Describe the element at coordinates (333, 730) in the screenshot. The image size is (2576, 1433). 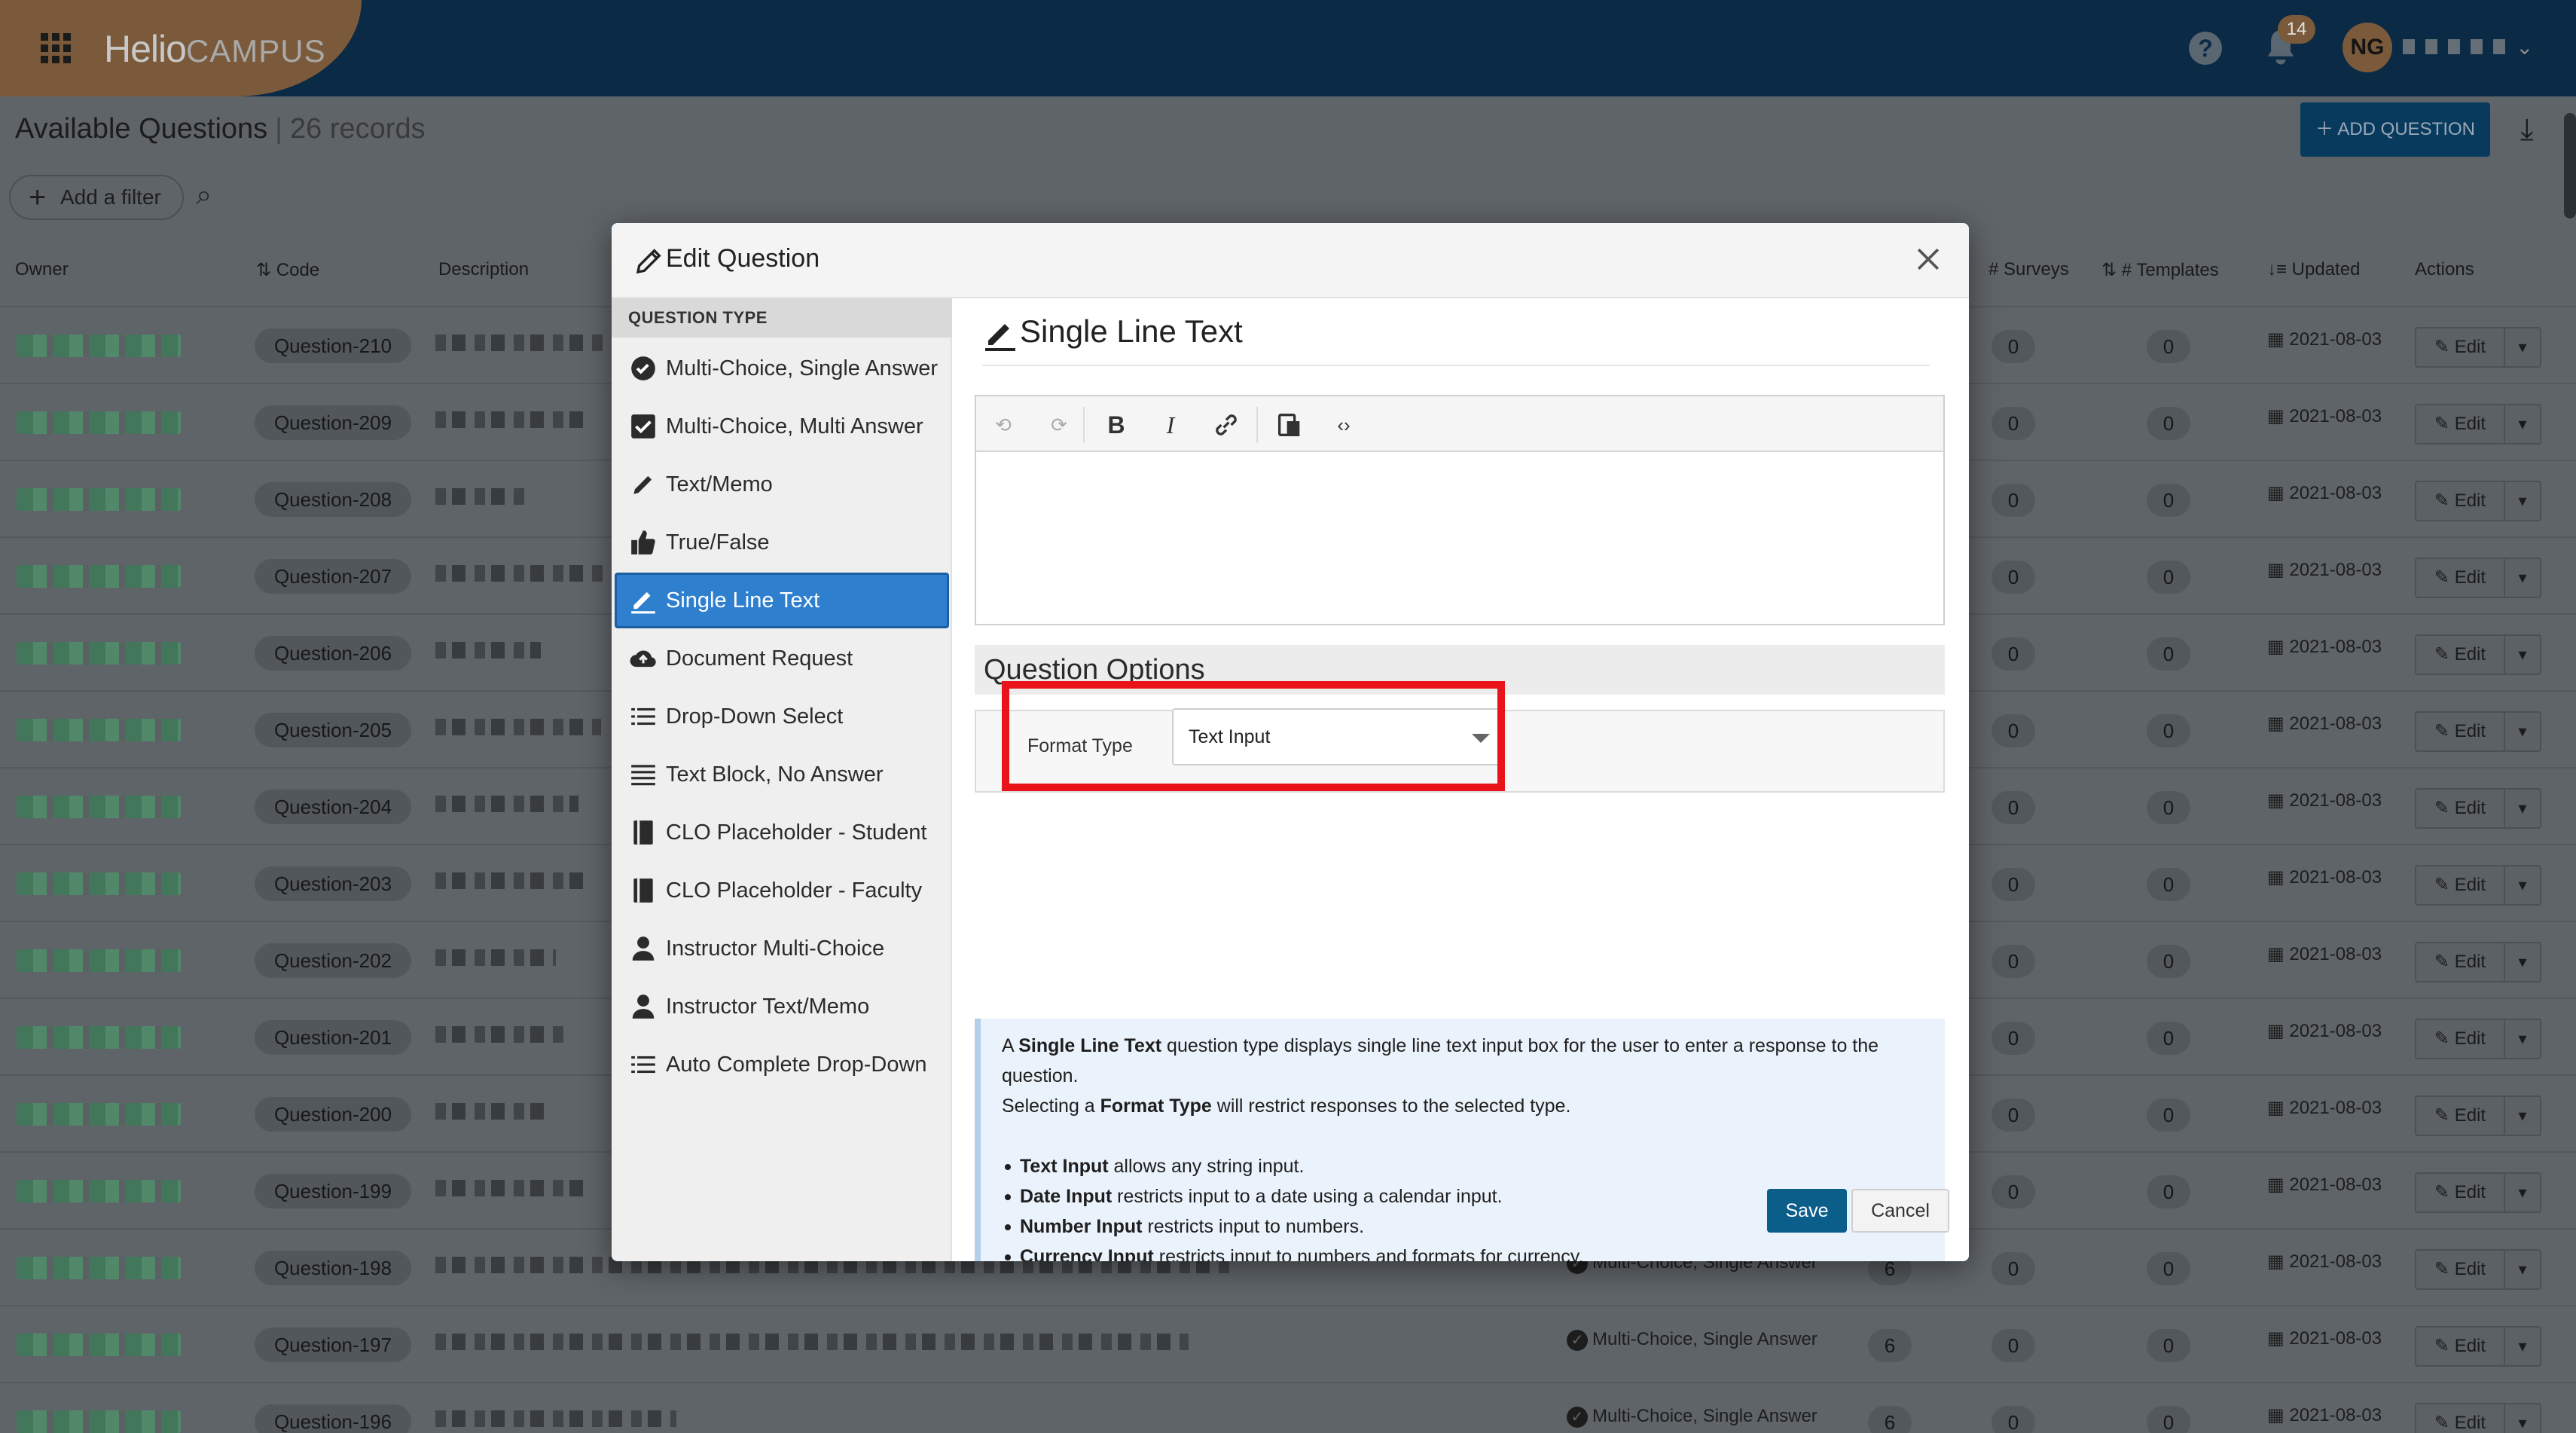
I see `question-code: Question-205` at that location.